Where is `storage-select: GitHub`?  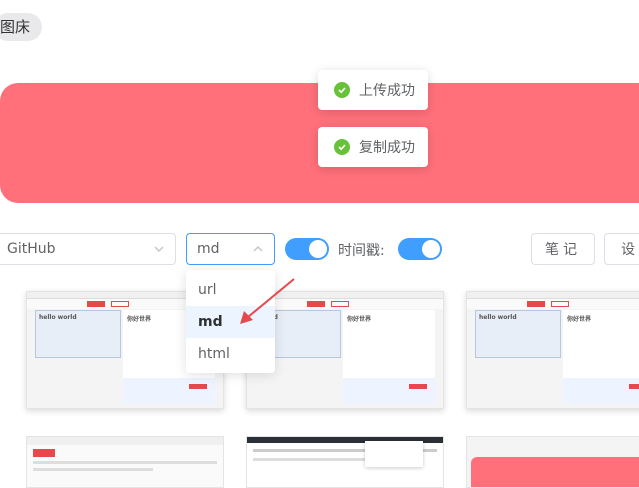
storage-select: GitHub is located at coordinates (88, 249).